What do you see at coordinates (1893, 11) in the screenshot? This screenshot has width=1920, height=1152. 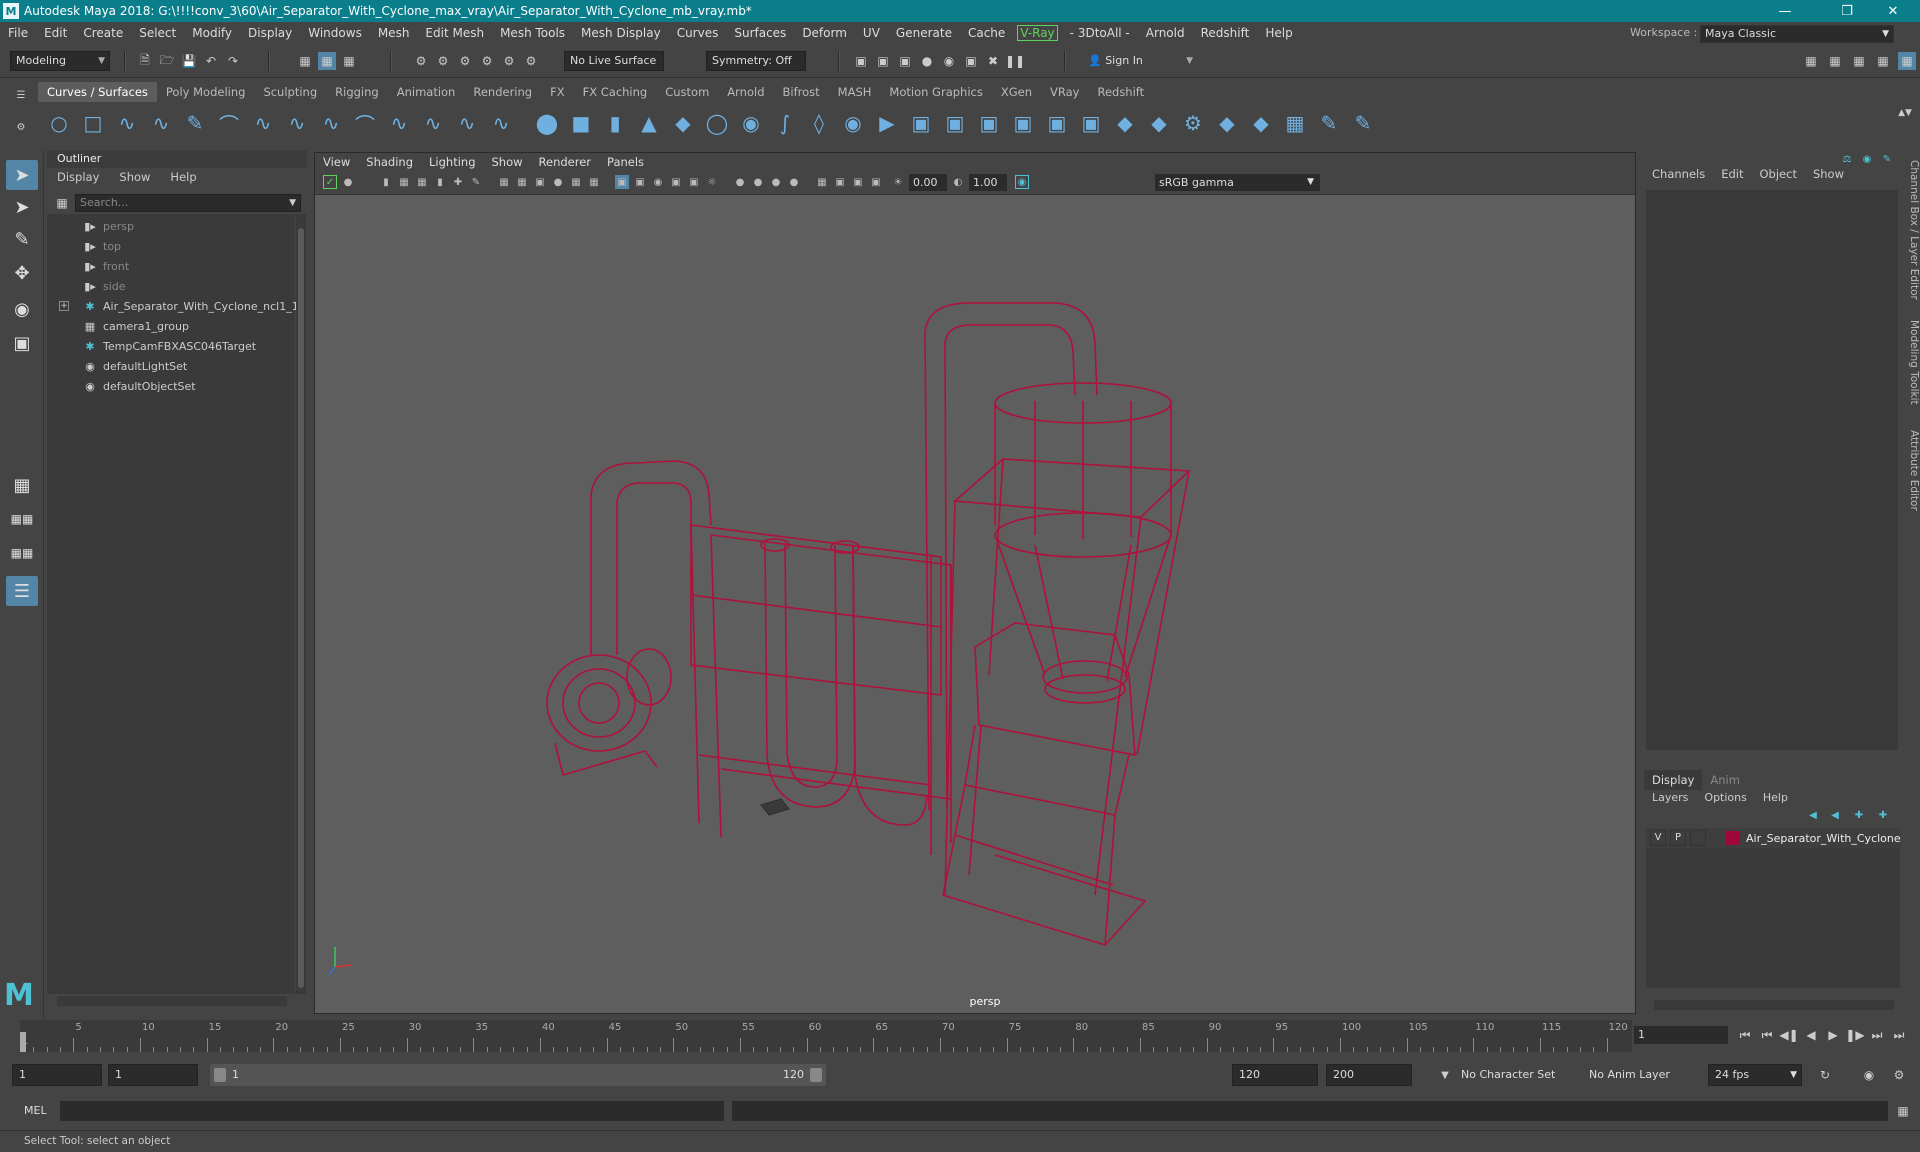 I see `close-button: ✕` at bounding box center [1893, 11].